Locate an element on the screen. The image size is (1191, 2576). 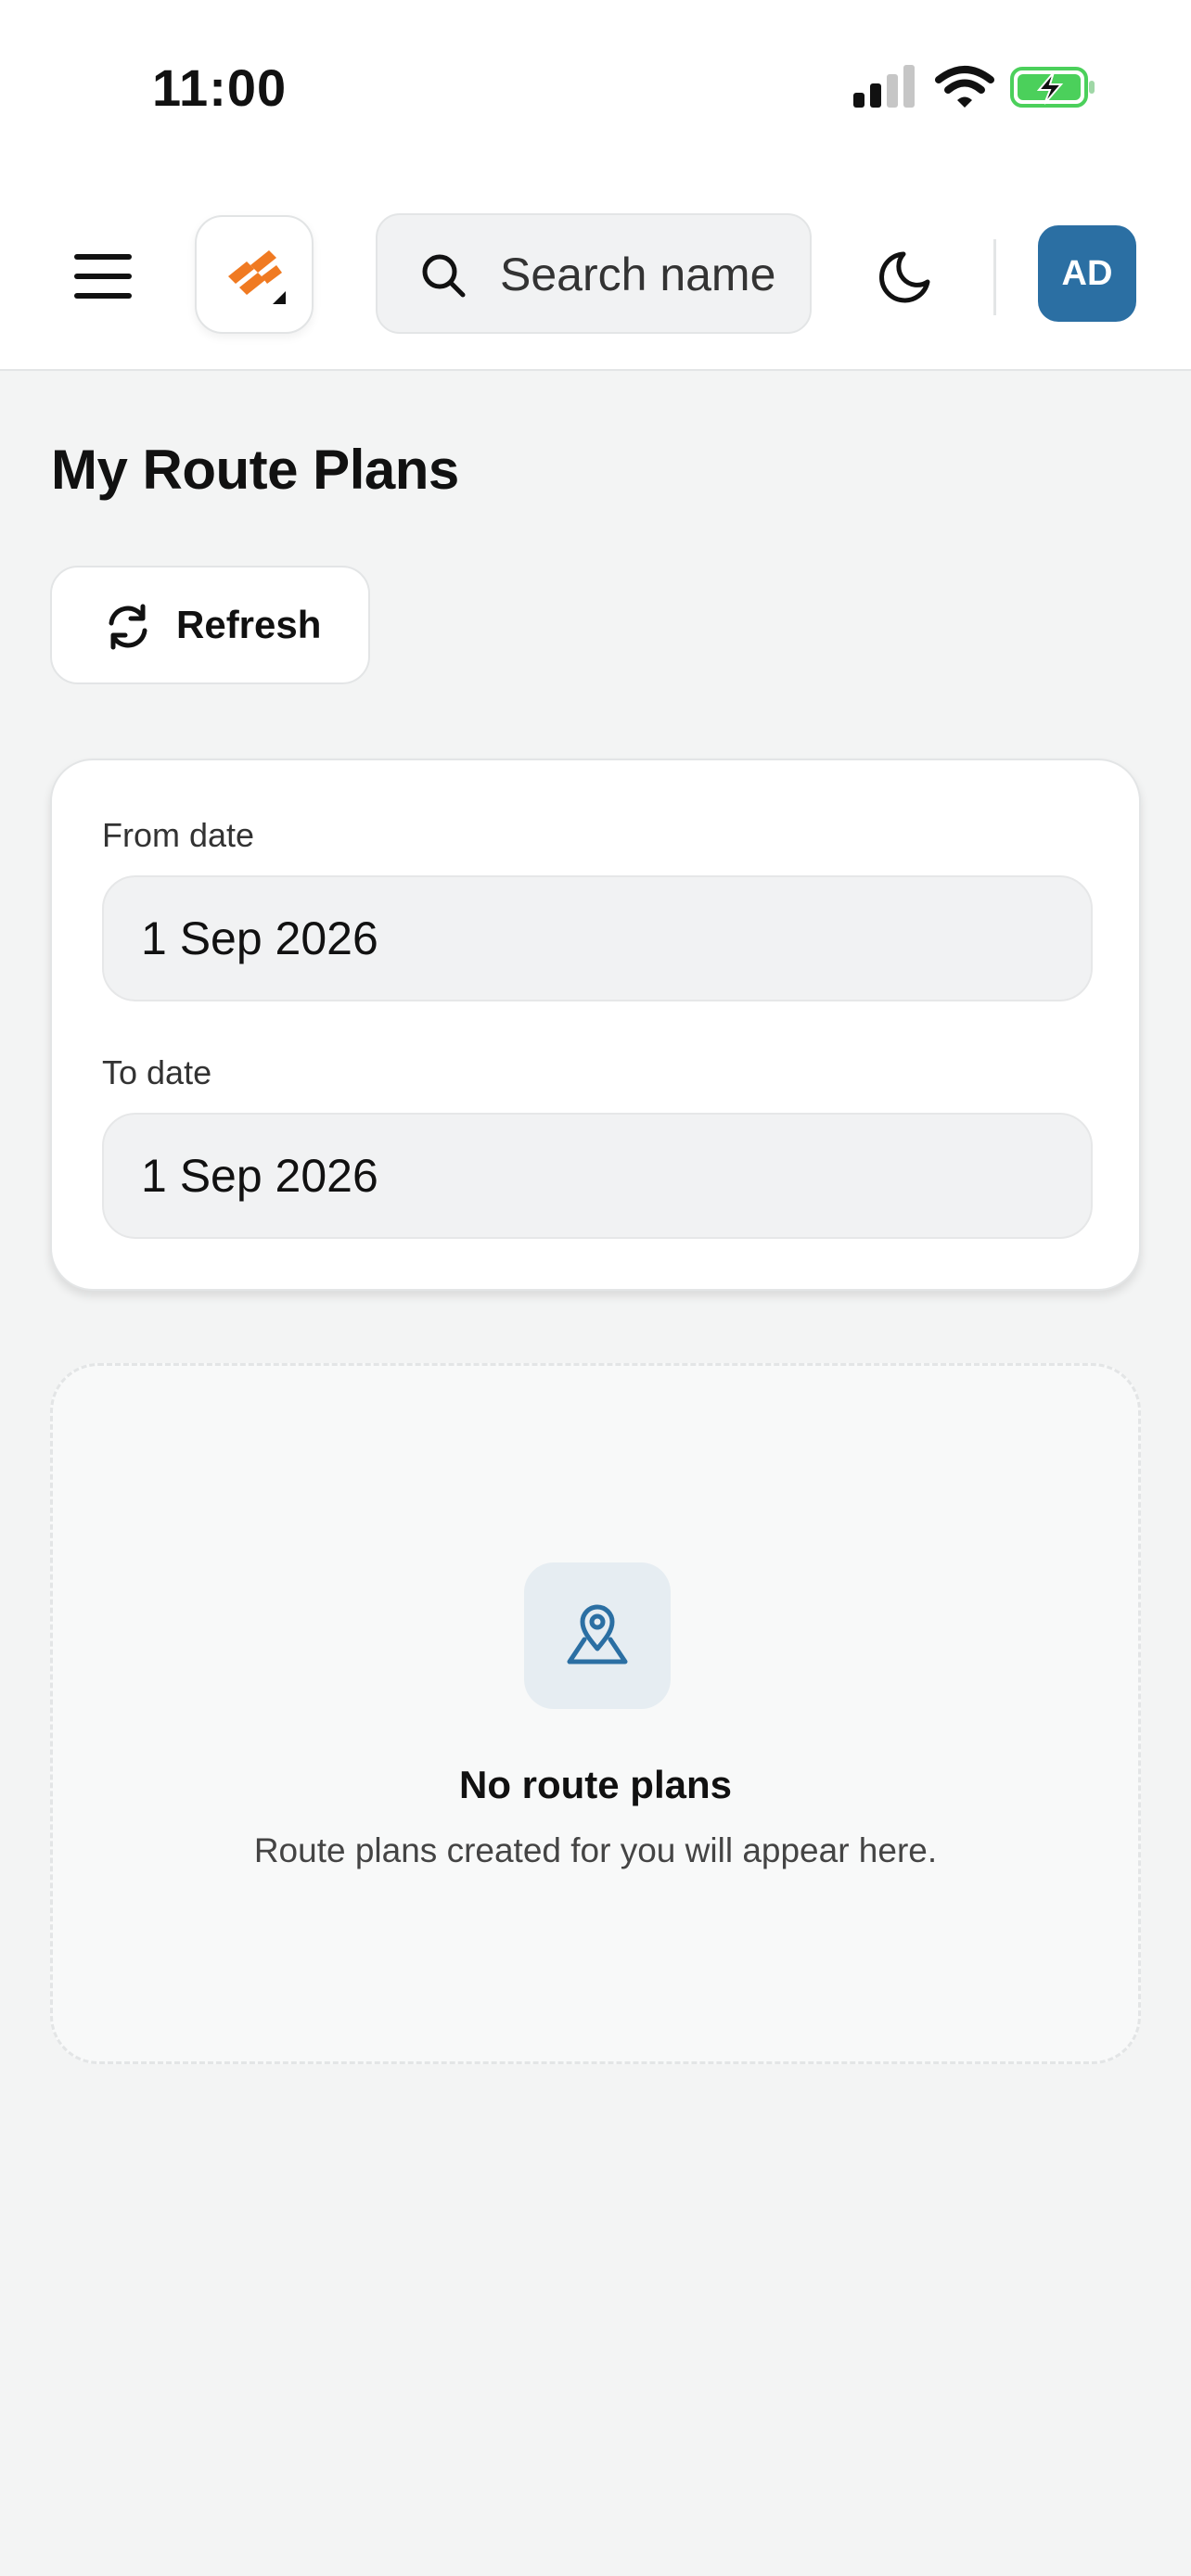
hamburger-menu-icon is located at coordinates (103, 276).